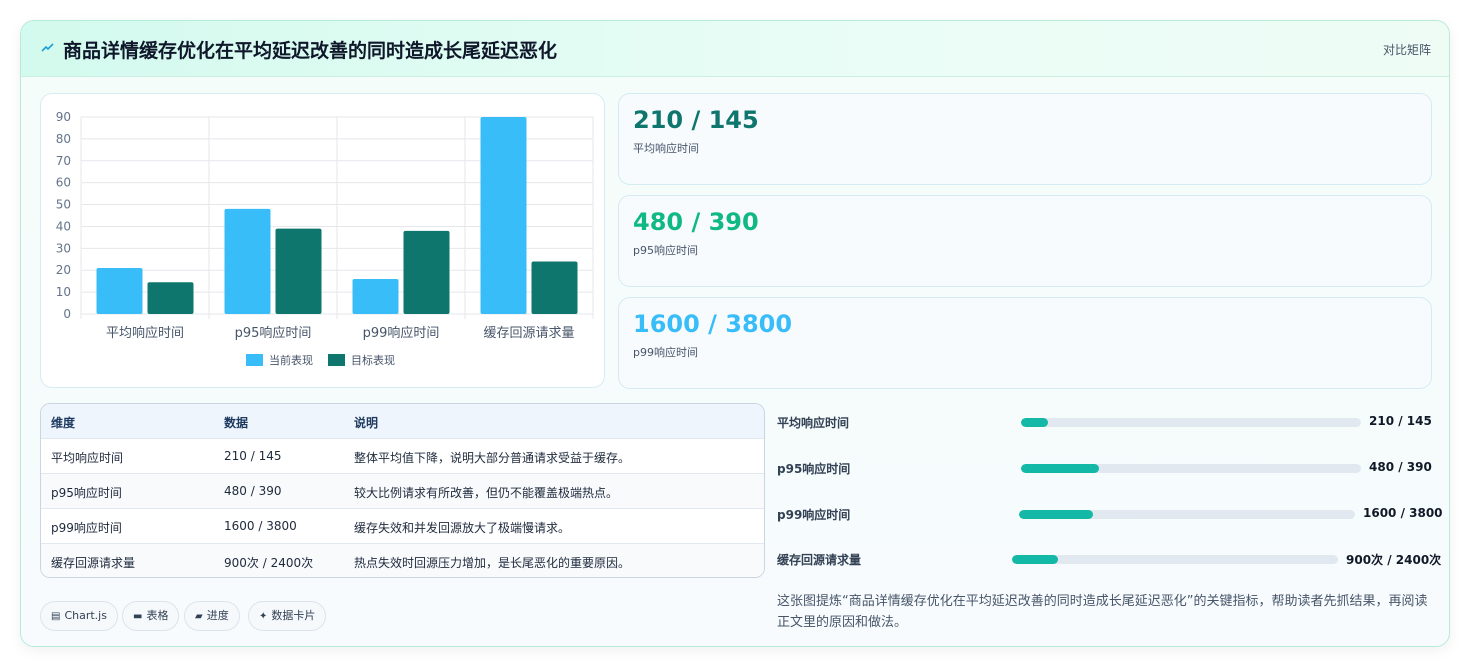 The height and width of the screenshot is (668, 1471). Describe the element at coordinates (814, 515) in the screenshot. I see `progress-label: p99响应时间` at that location.